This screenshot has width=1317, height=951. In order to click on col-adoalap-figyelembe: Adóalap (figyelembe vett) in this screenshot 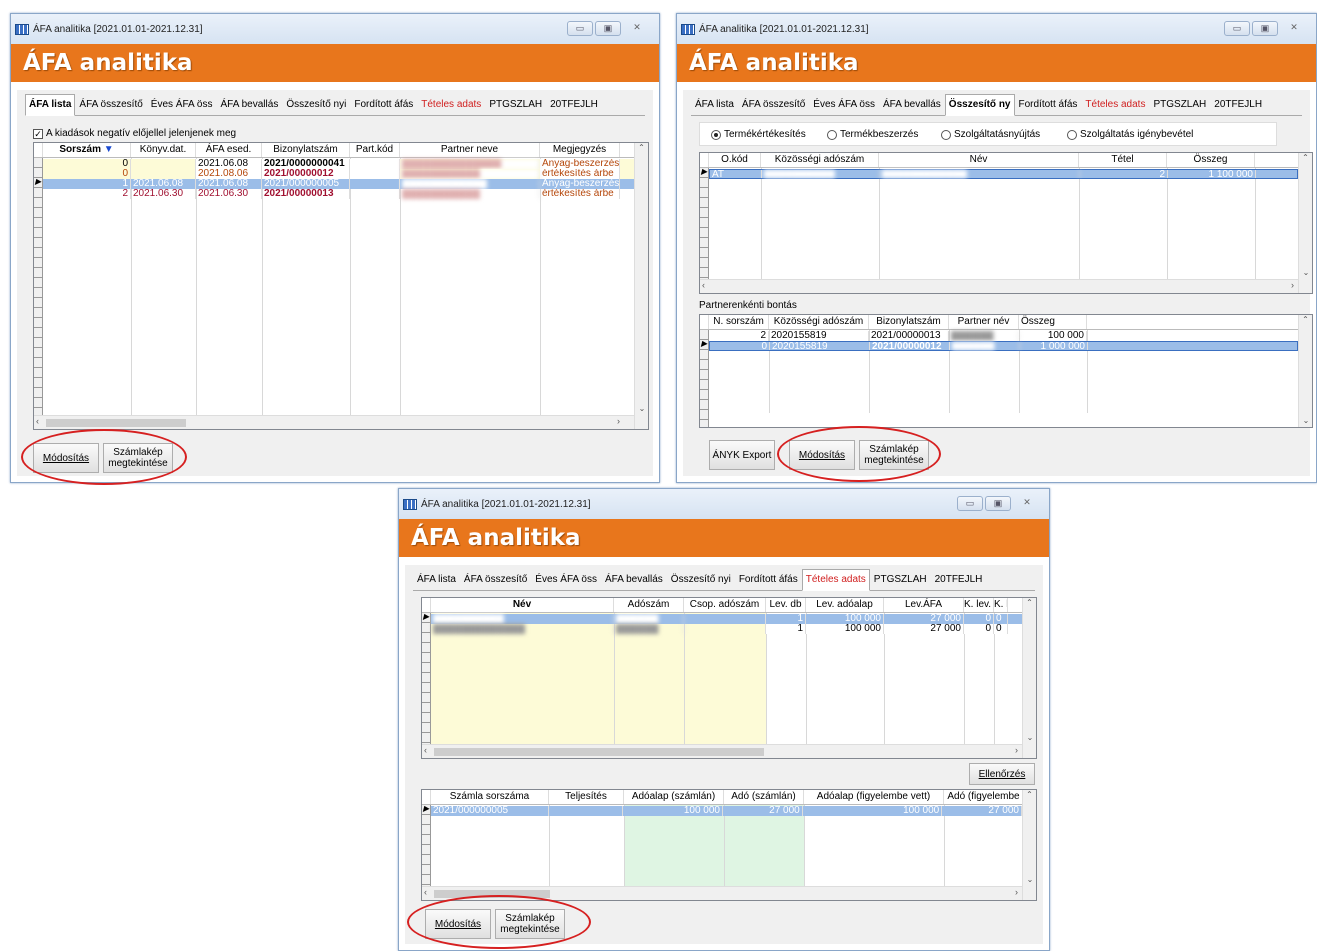, I will do `click(874, 797)`.